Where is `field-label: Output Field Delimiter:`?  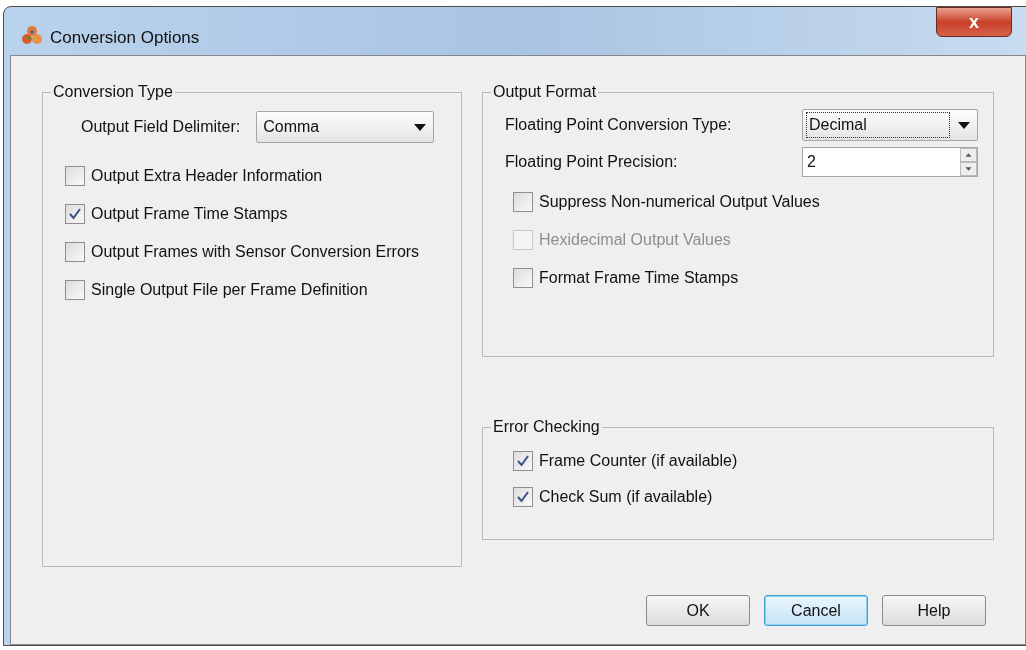 field-label: Output Field Delimiter: is located at coordinates (161, 127).